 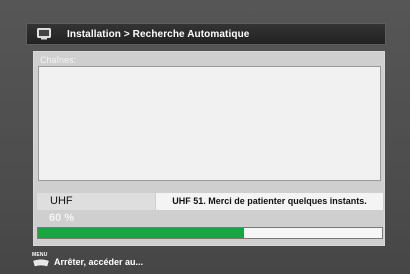 I want to click on menu-key: MENU, so click(x=41, y=260).